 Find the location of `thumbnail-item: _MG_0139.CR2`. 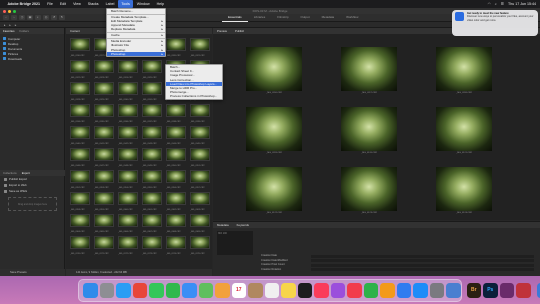

thumbnail-item: _MG_0139.CR2 is located at coordinates (200, 113).